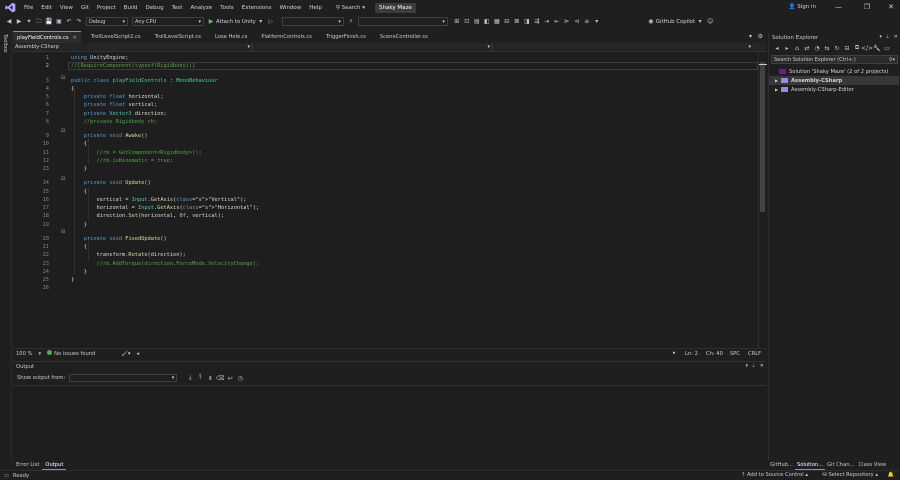 This screenshot has width=900, height=480. What do you see at coordinates (315, 8) in the screenshot?
I see `menu-help: Help` at bounding box center [315, 8].